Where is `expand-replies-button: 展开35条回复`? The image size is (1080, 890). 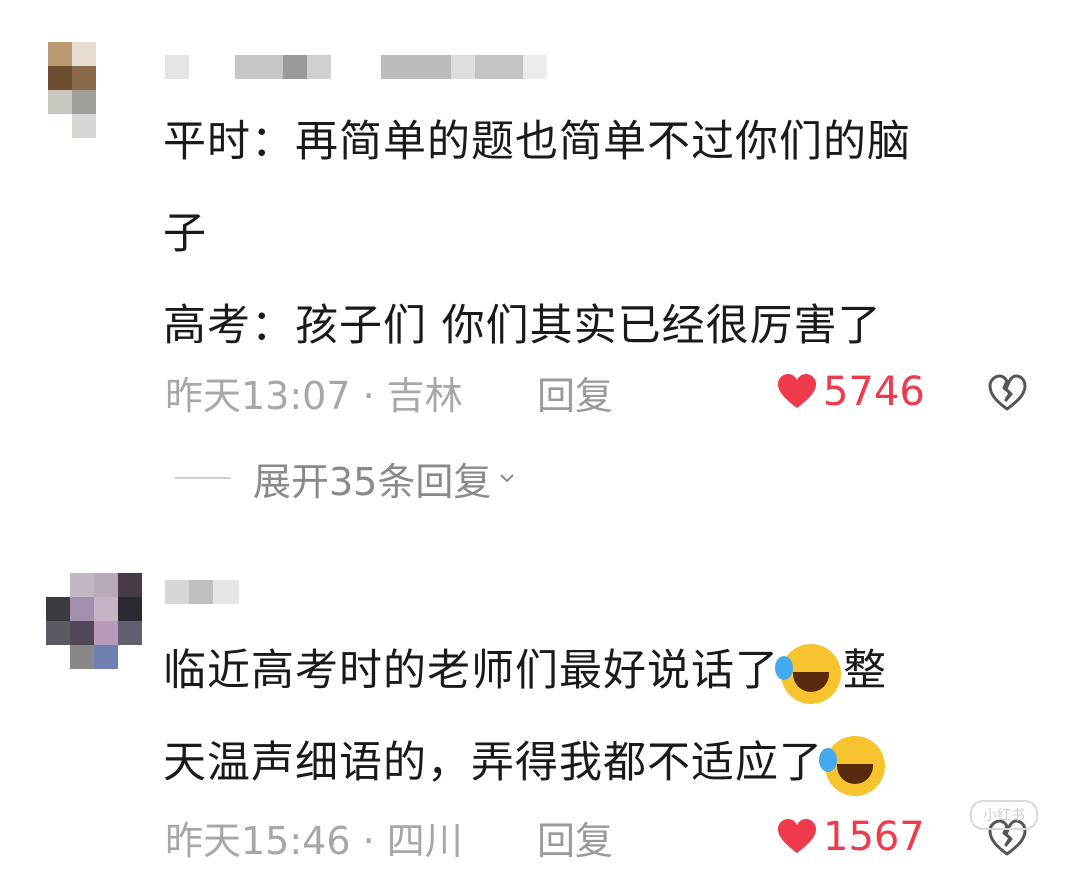
expand-replies-button: 展开35条回复 is located at coordinates (345, 478).